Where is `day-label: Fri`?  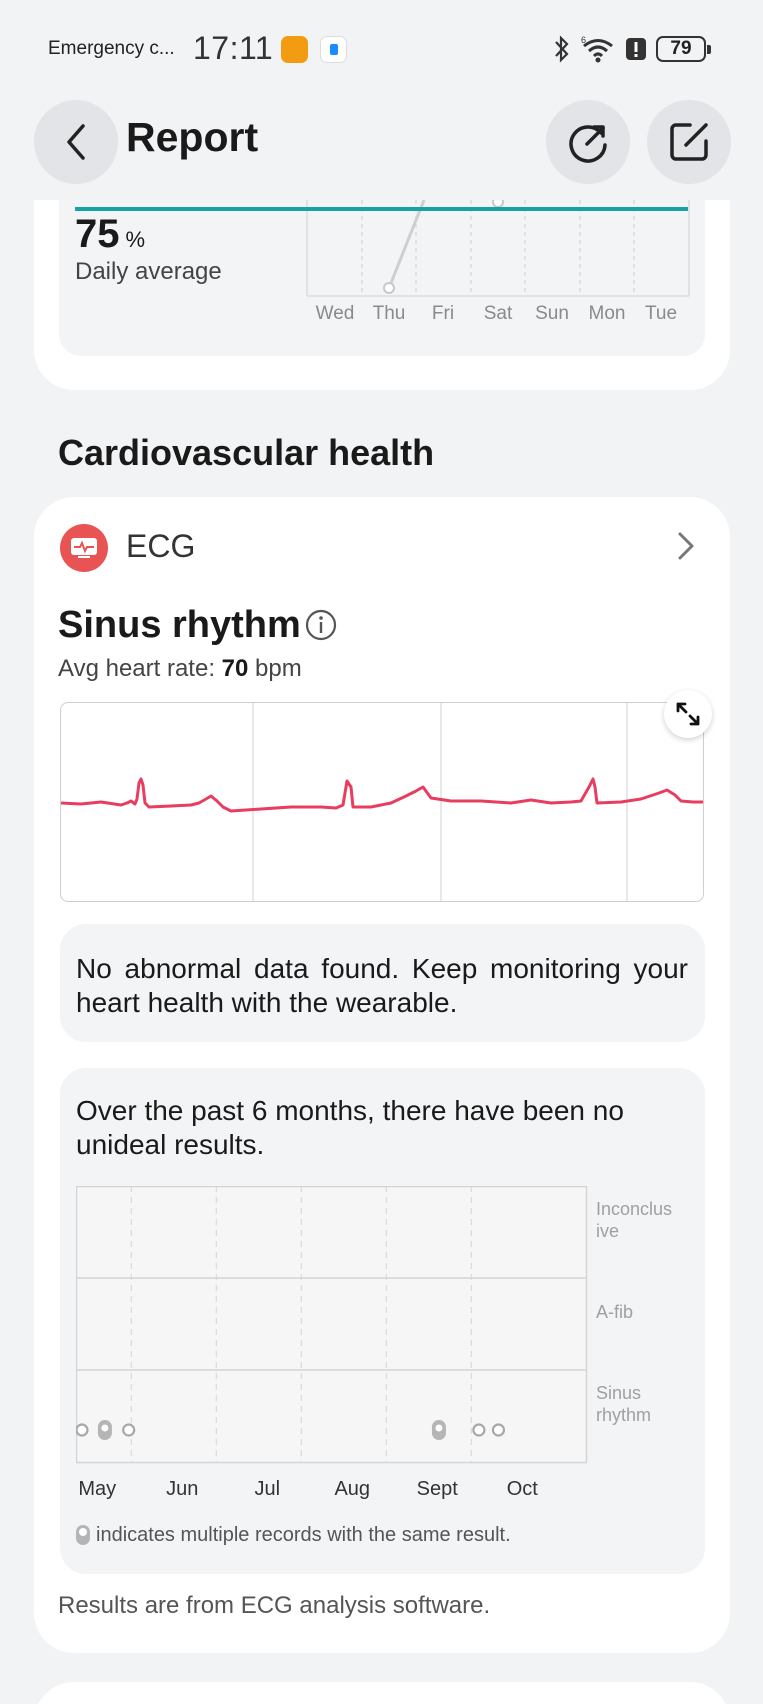 day-label: Fri is located at coordinates (443, 313).